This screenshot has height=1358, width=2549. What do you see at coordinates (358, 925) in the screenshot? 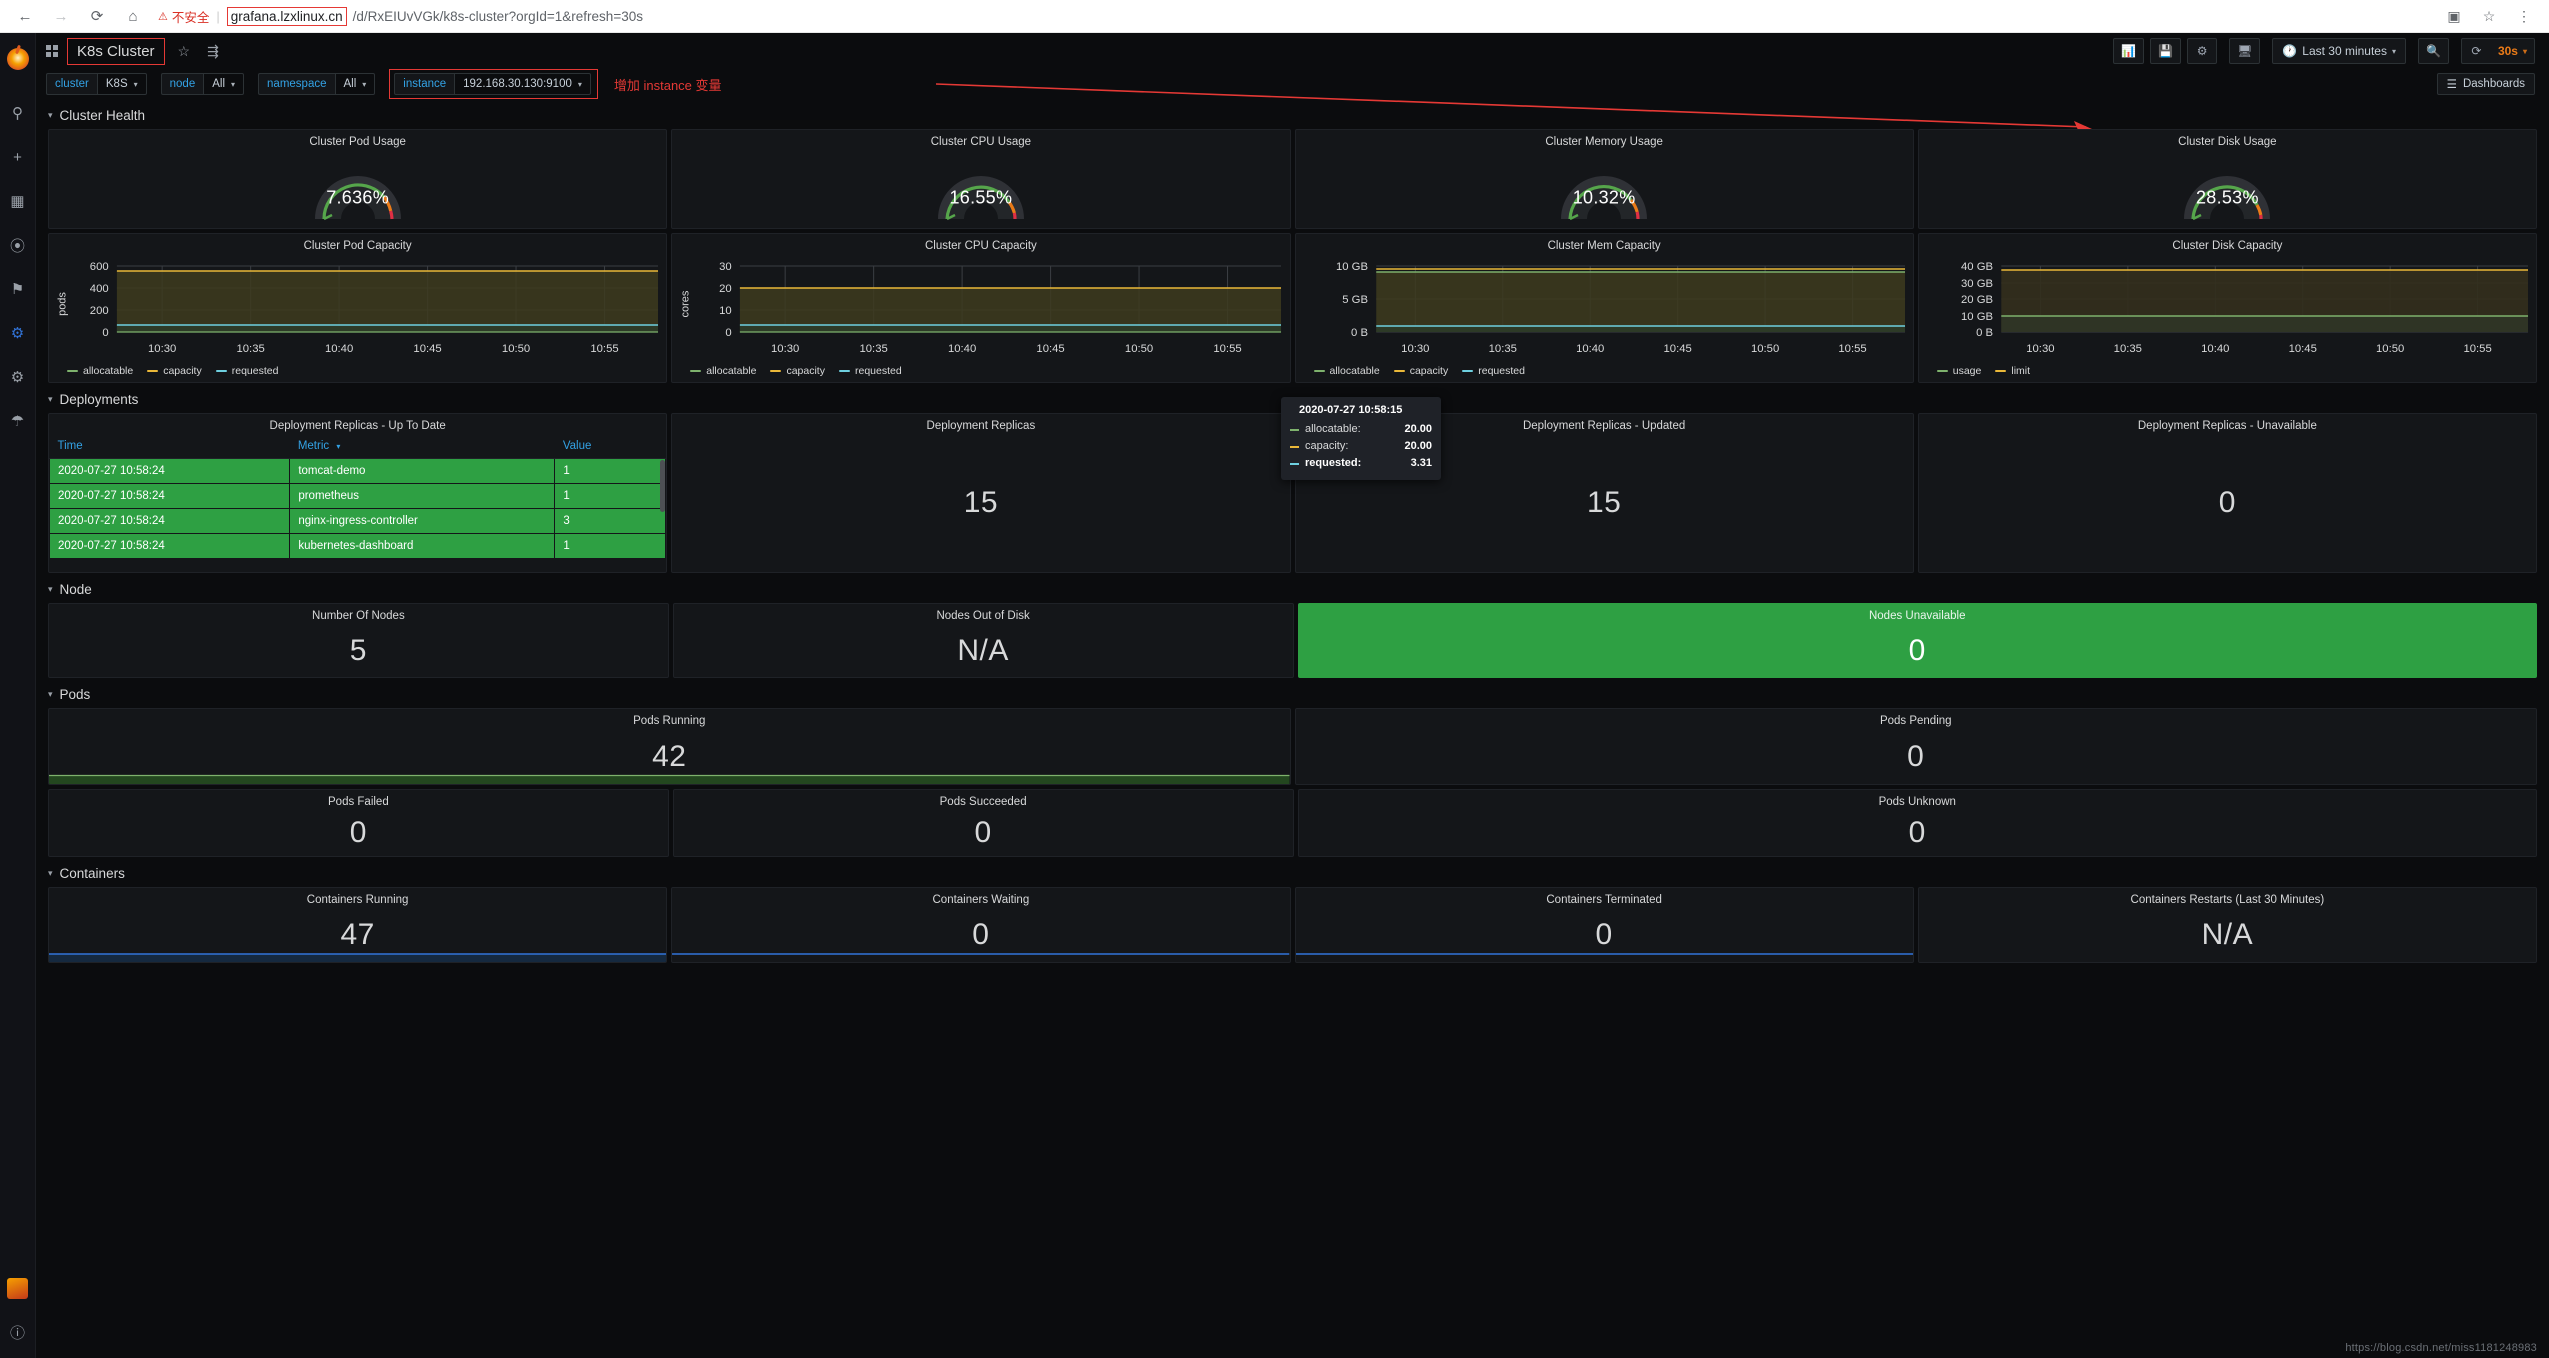
I see `panel-containers-running: Containers Running 47` at bounding box center [358, 925].